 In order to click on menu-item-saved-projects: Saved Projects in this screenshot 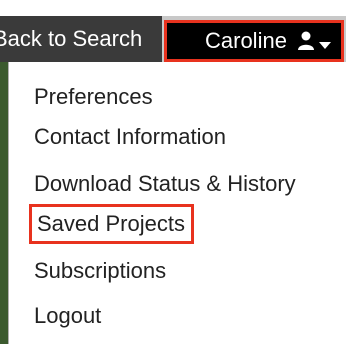, I will do `click(111, 224)`.